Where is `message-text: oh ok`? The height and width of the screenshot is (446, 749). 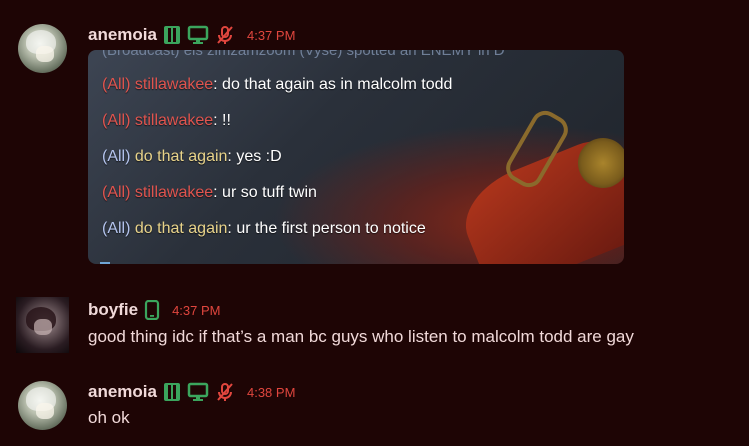
message-text: oh ok is located at coordinates (109, 417).